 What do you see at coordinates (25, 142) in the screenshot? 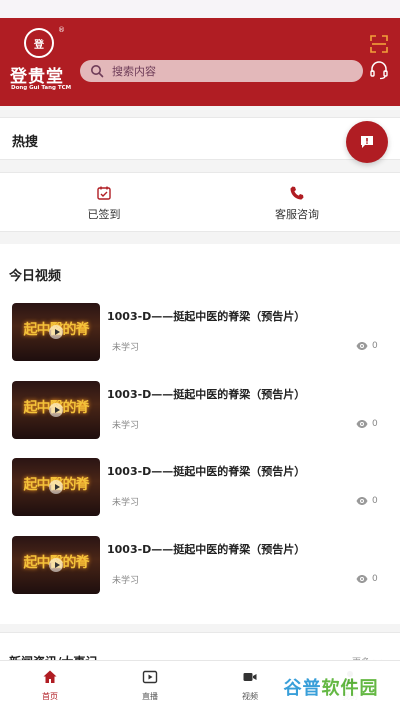
I see `hot-search-title: 热搜` at bounding box center [25, 142].